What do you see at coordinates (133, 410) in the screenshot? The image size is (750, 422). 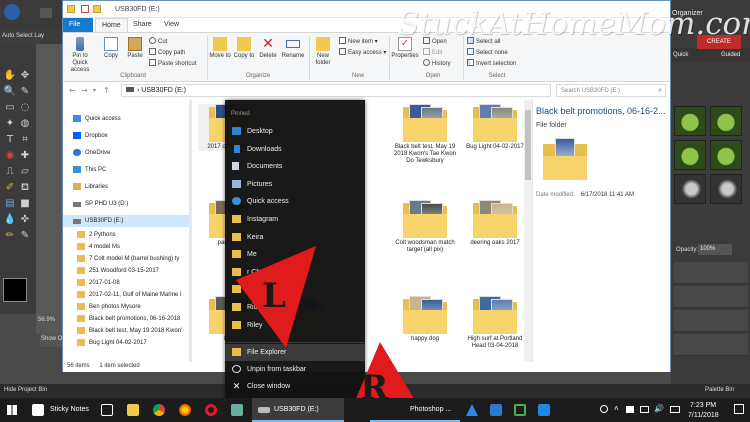 I see `taskbar-explorer` at bounding box center [133, 410].